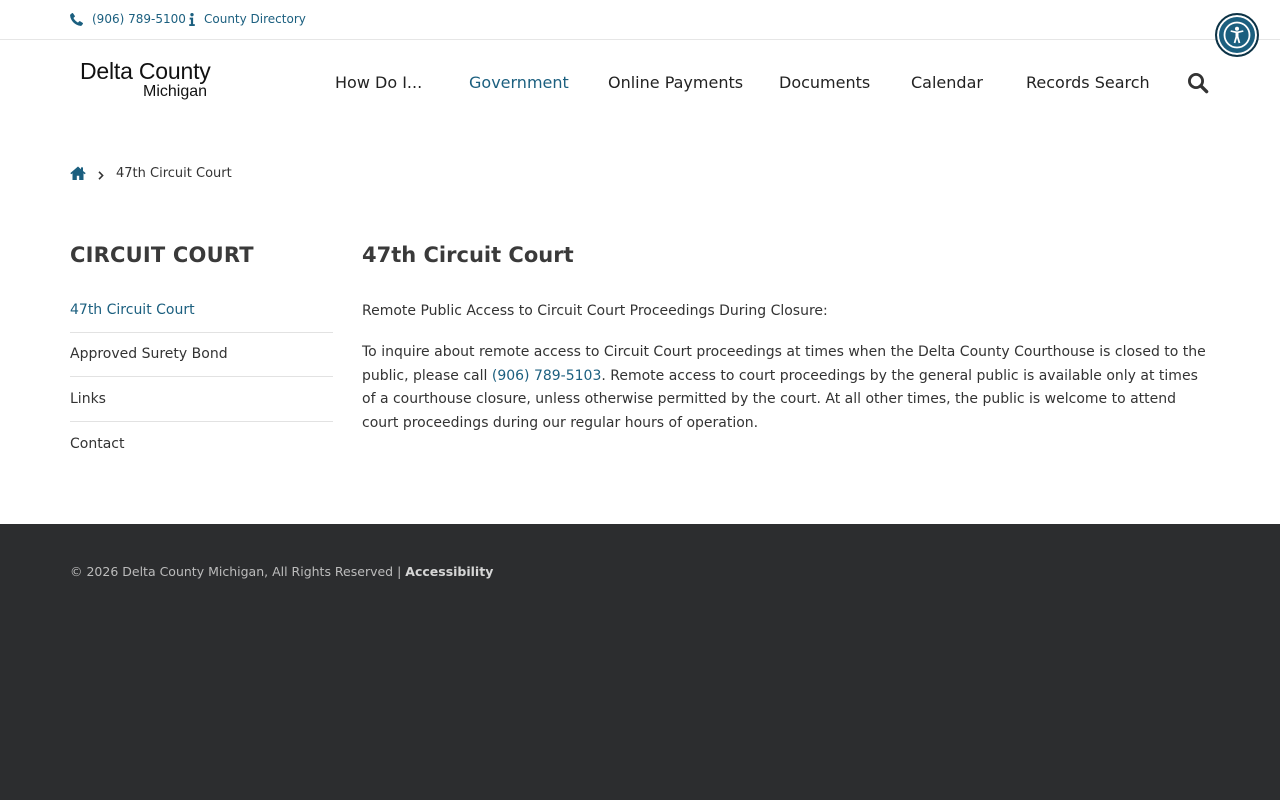 The image size is (1280, 800). I want to click on phone-link: (906) 789-5100, so click(128, 19).